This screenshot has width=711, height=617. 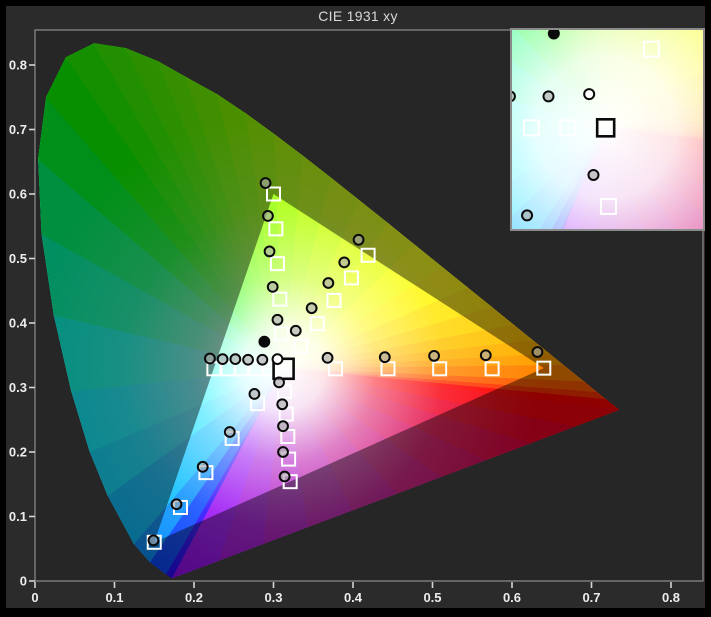 What do you see at coordinates (18, 65) in the screenshot?
I see `y-tick-label: 0.8` at bounding box center [18, 65].